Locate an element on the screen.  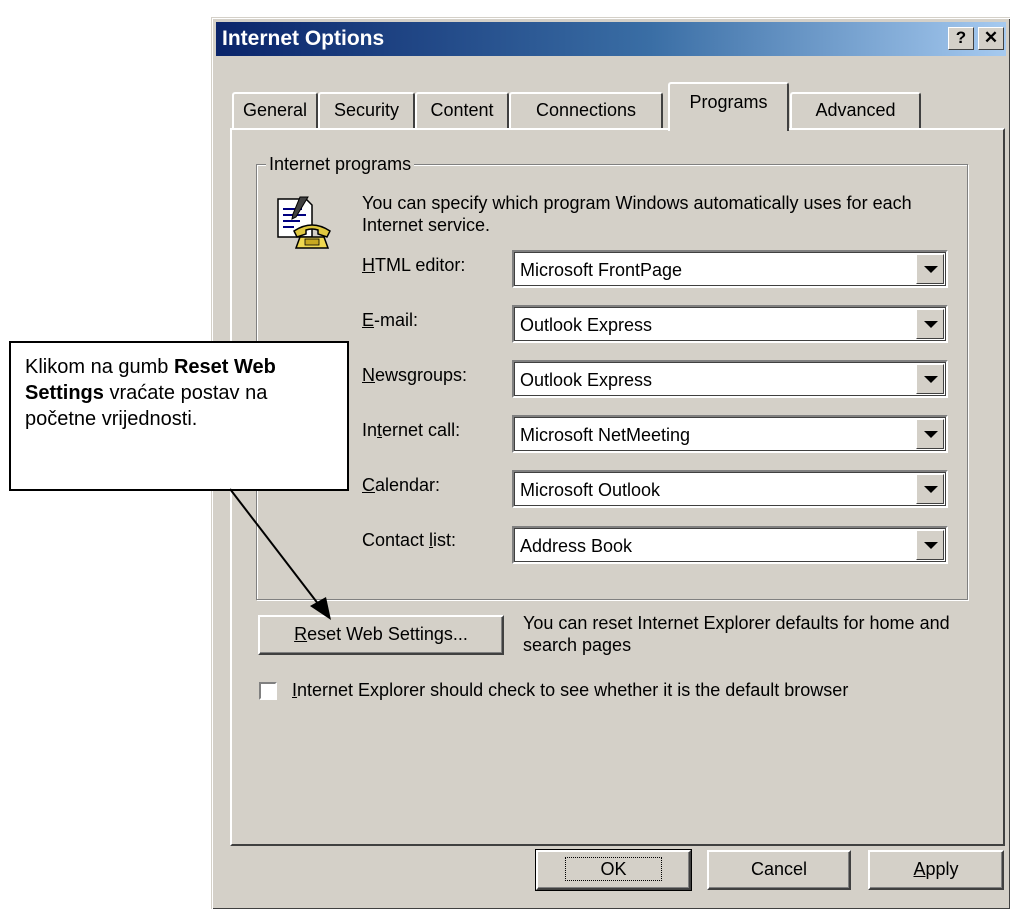
tab-label: General is located at coordinates (275, 110).